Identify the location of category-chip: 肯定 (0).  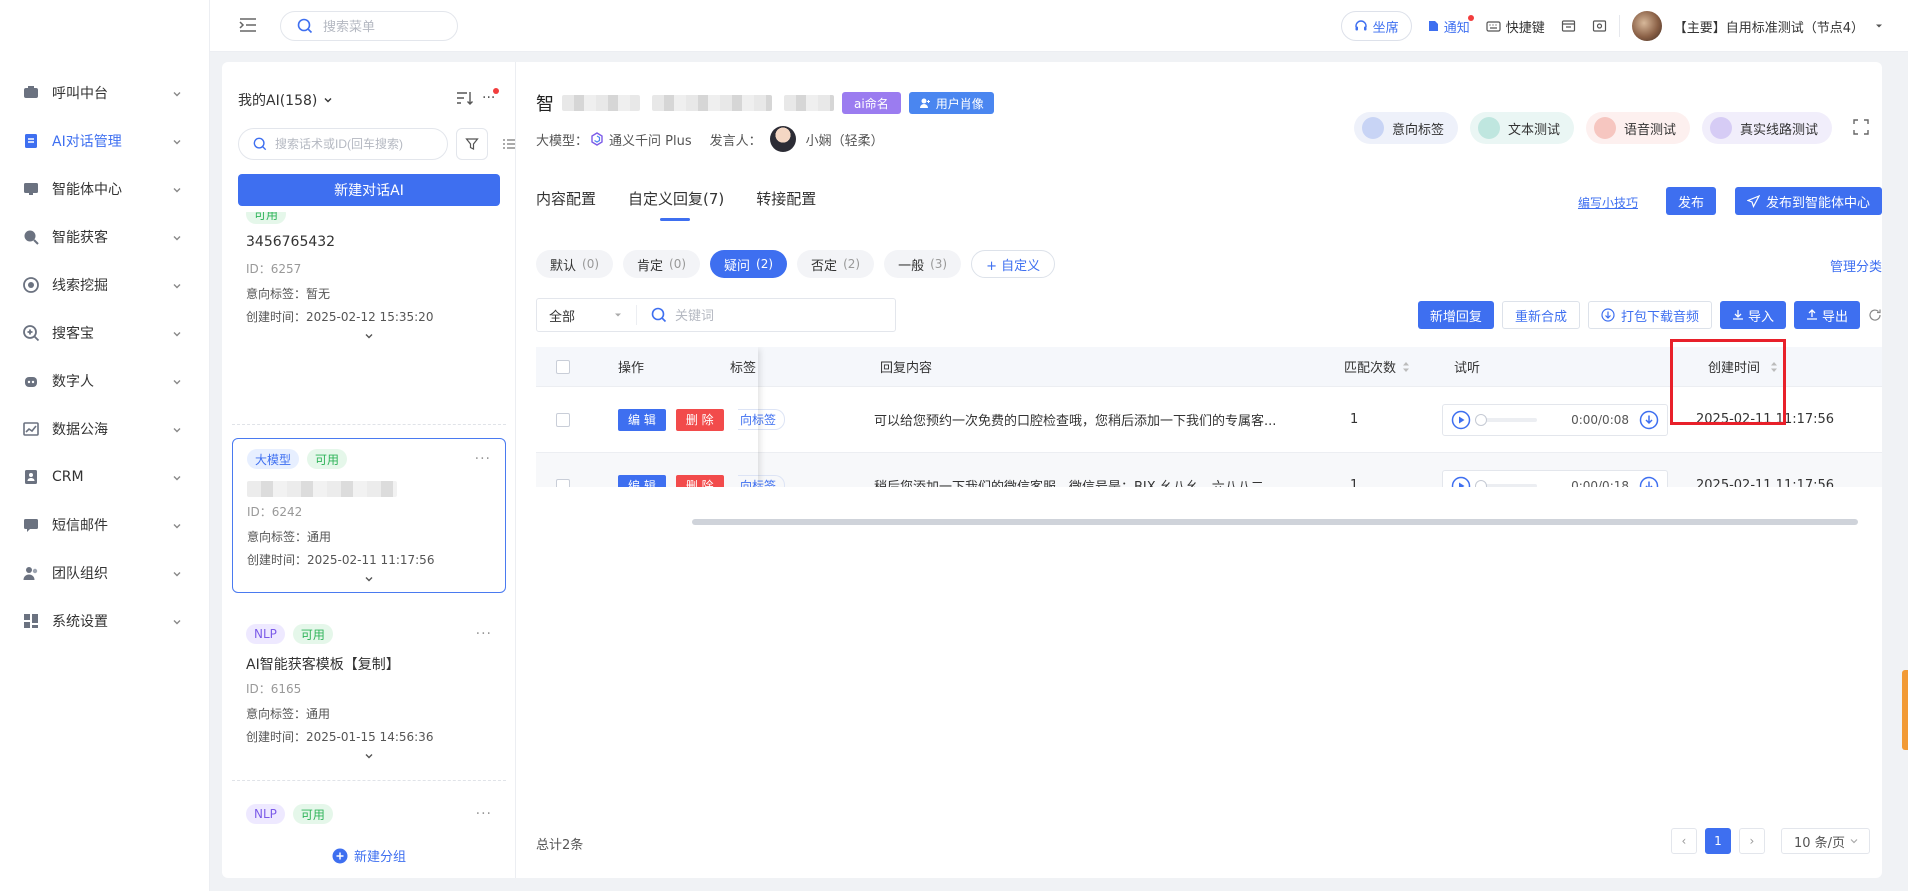
(662, 264).